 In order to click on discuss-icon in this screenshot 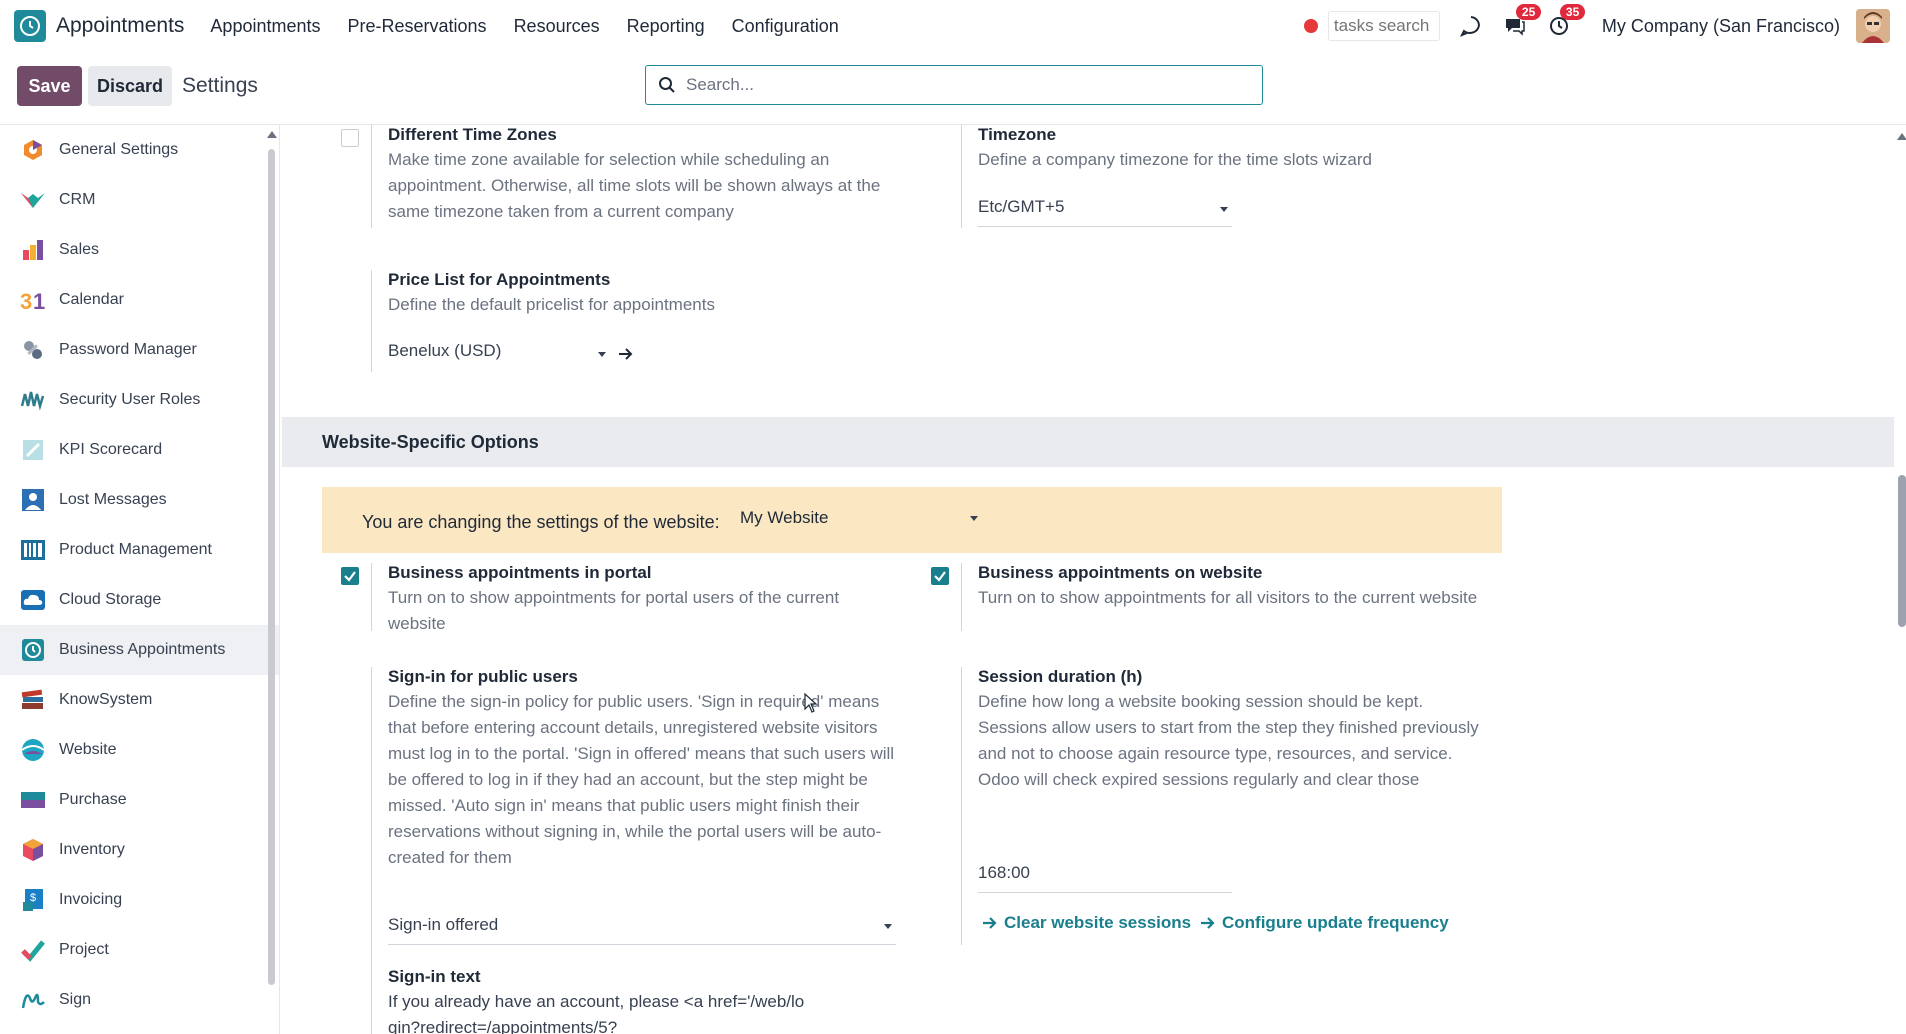, I will do `click(1471, 26)`.